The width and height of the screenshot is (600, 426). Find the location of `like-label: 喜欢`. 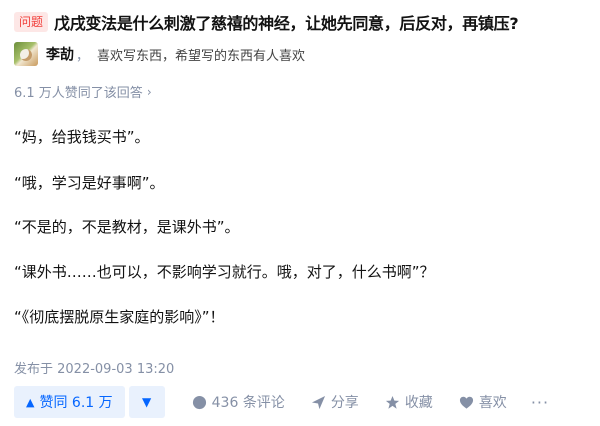

like-label: 喜欢 is located at coordinates (492, 403).